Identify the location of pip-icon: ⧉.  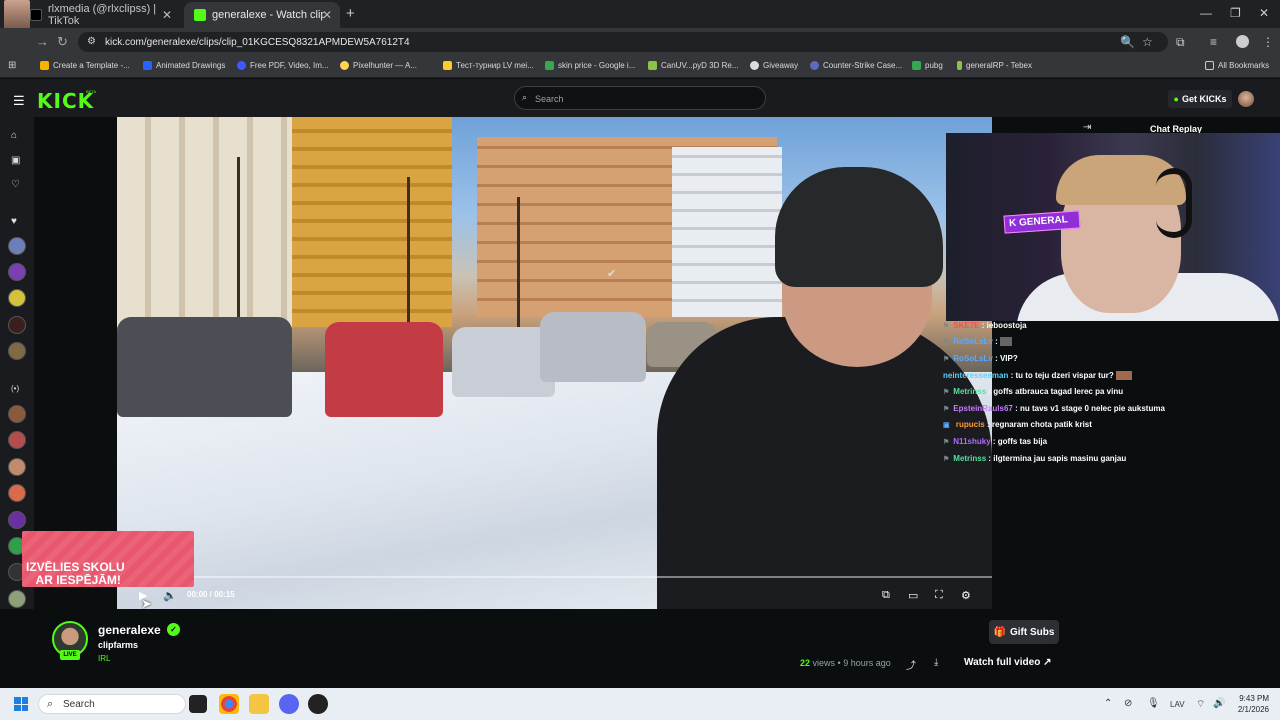
(886, 595).